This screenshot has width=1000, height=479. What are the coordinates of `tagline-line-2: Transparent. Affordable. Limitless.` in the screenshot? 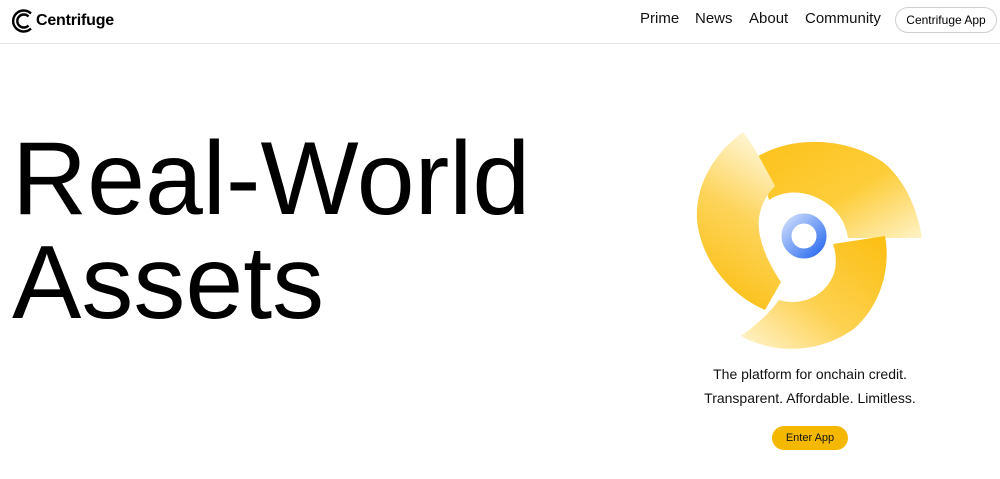 It's located at (810, 398).